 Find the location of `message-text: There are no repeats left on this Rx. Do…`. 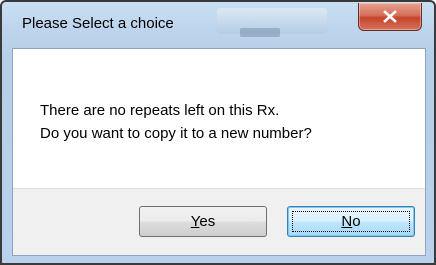

message-text: There are no repeats left on this Rx. Do… is located at coordinates (176, 122).